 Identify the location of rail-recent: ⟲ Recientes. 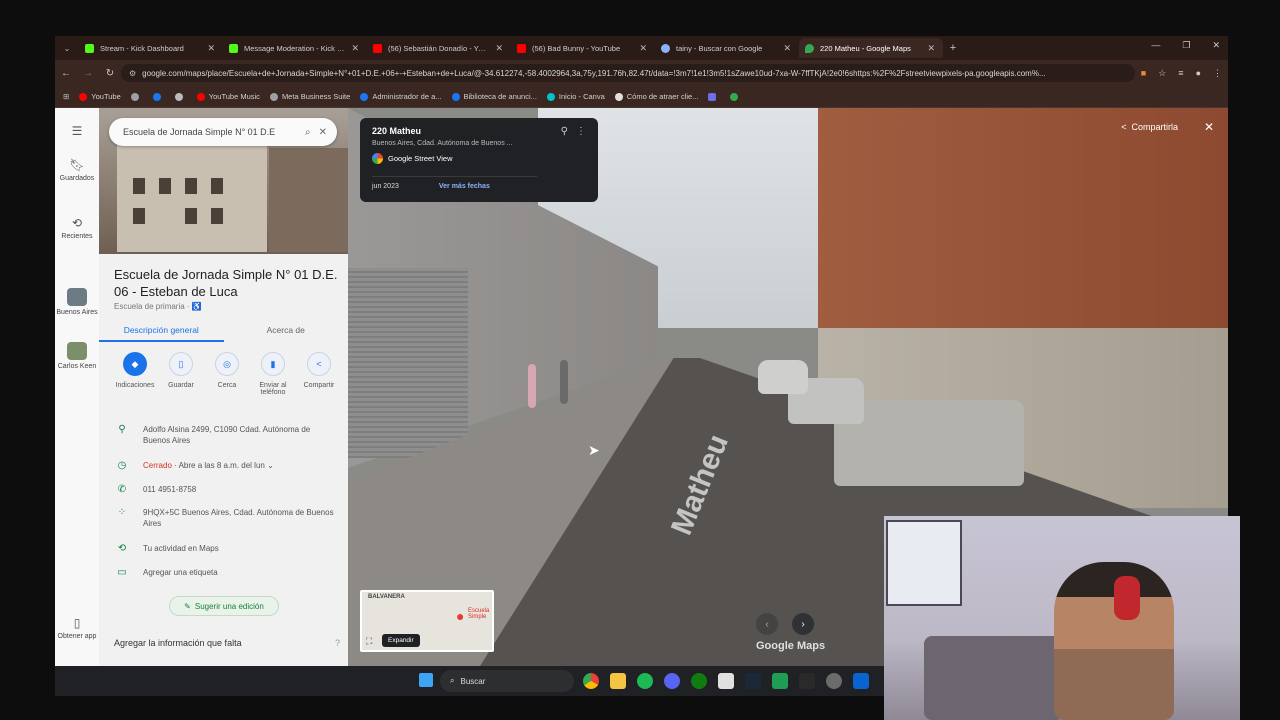
(77, 228).